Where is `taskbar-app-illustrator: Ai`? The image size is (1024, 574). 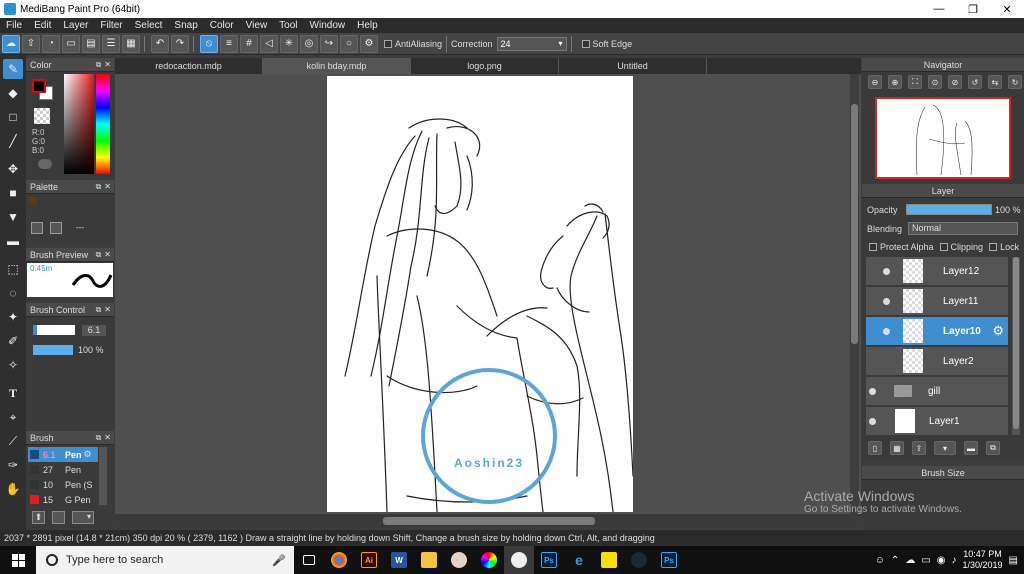 taskbar-app-illustrator: Ai is located at coordinates (369, 560).